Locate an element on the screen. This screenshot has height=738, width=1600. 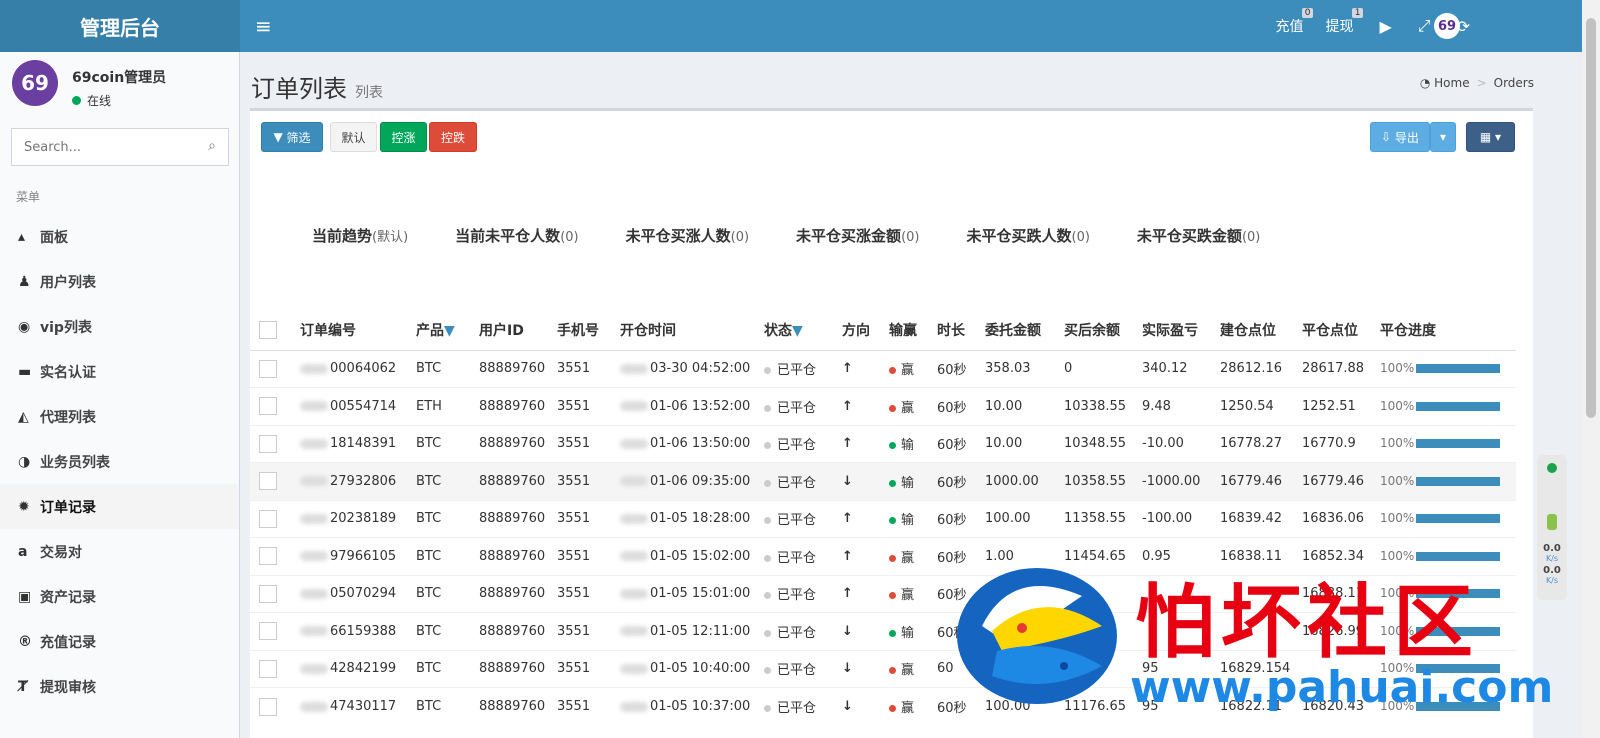
sidebar-toggle-icon: ≡ is located at coordinates (263, 26).